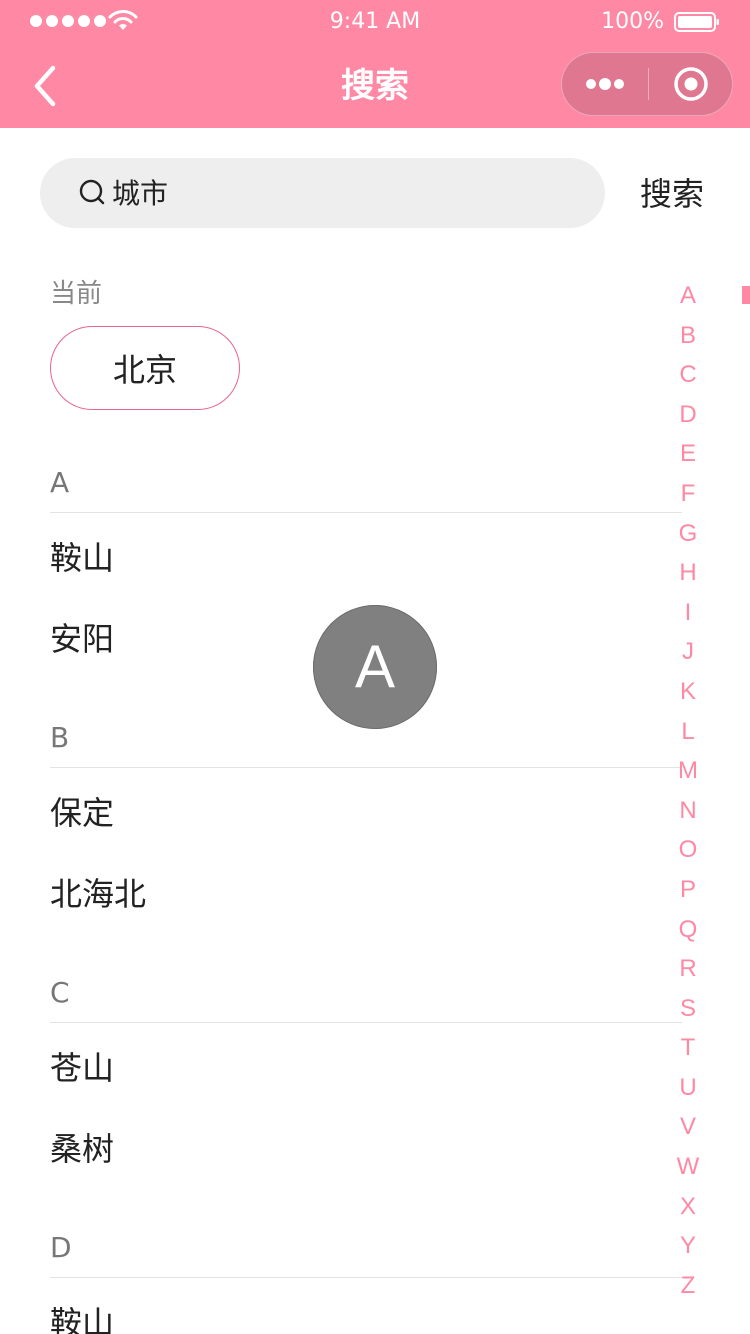 Image resolution: width=750 pixels, height=1334 pixels. I want to click on city-item: 保定, so click(350, 813).